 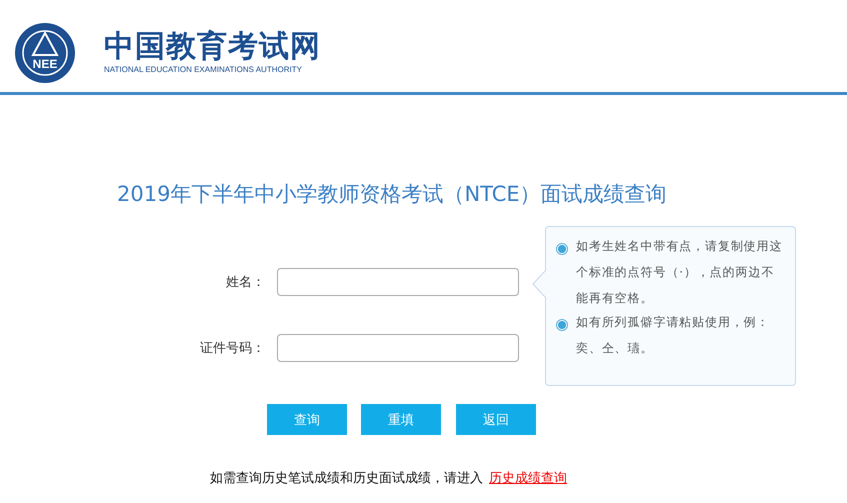 What do you see at coordinates (680, 272) in the screenshot?
I see `tip-text: 如考生姓名中带有点，请复制使用这个标准的点符号（·），点的两边不能再有空格。` at bounding box center [680, 272].